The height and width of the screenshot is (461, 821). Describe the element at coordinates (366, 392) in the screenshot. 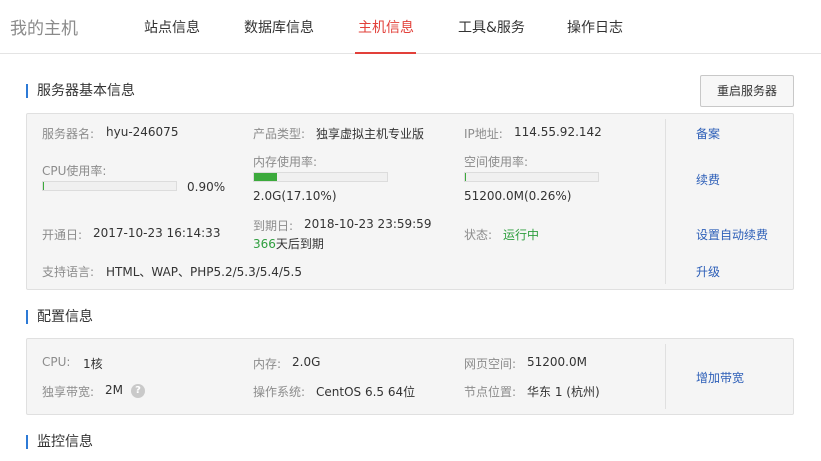

I see `os-value: CentOS 6.5 64位` at that location.